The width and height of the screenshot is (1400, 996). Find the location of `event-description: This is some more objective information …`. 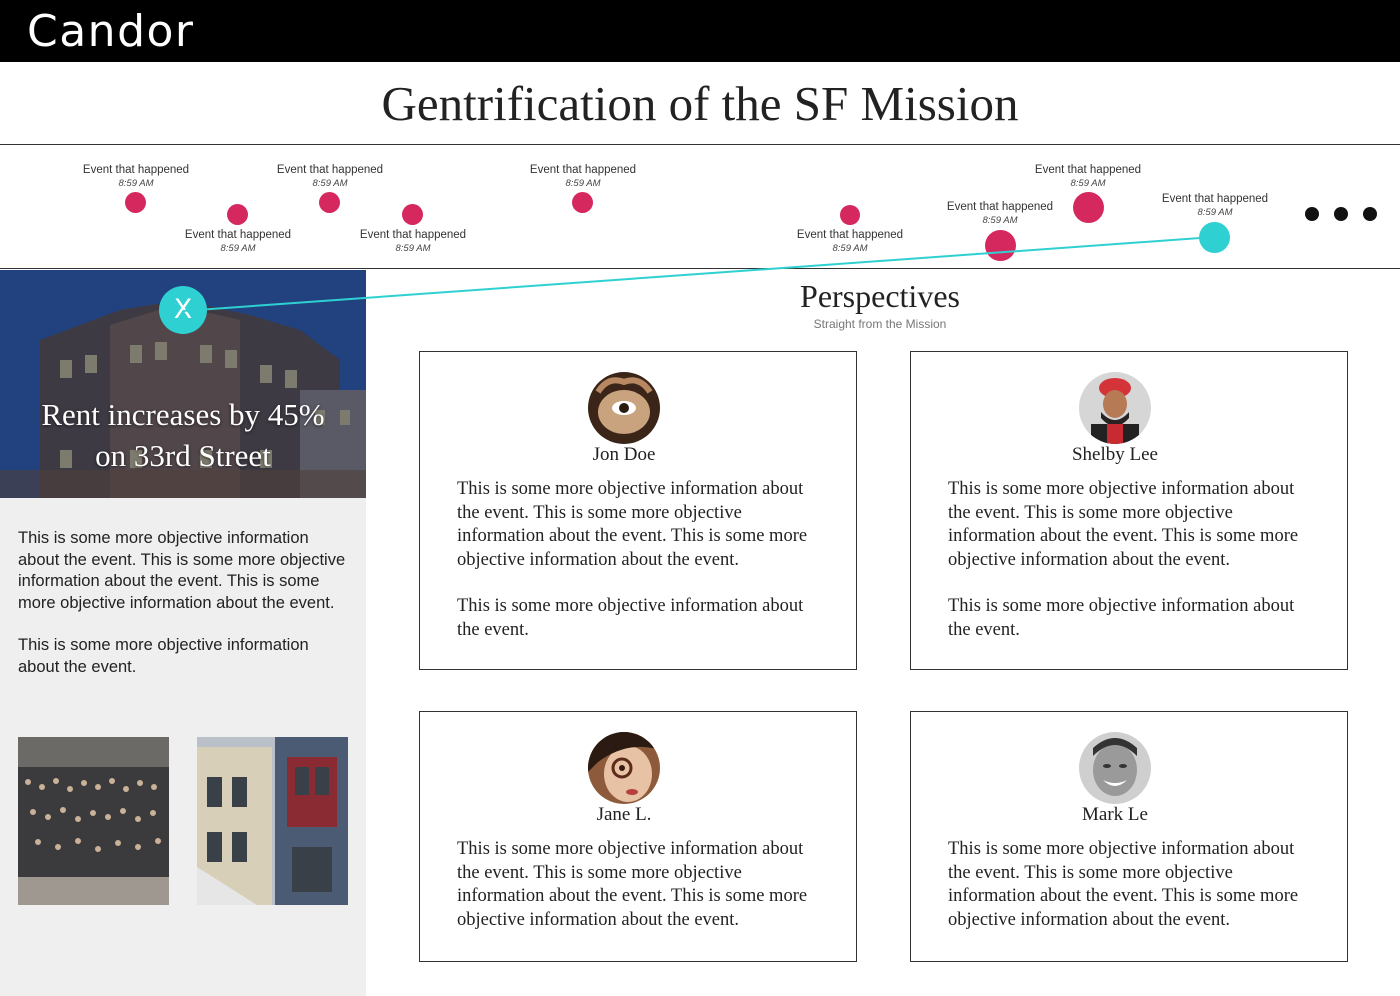

event-description: This is some more objective information … is located at coordinates (183, 613).